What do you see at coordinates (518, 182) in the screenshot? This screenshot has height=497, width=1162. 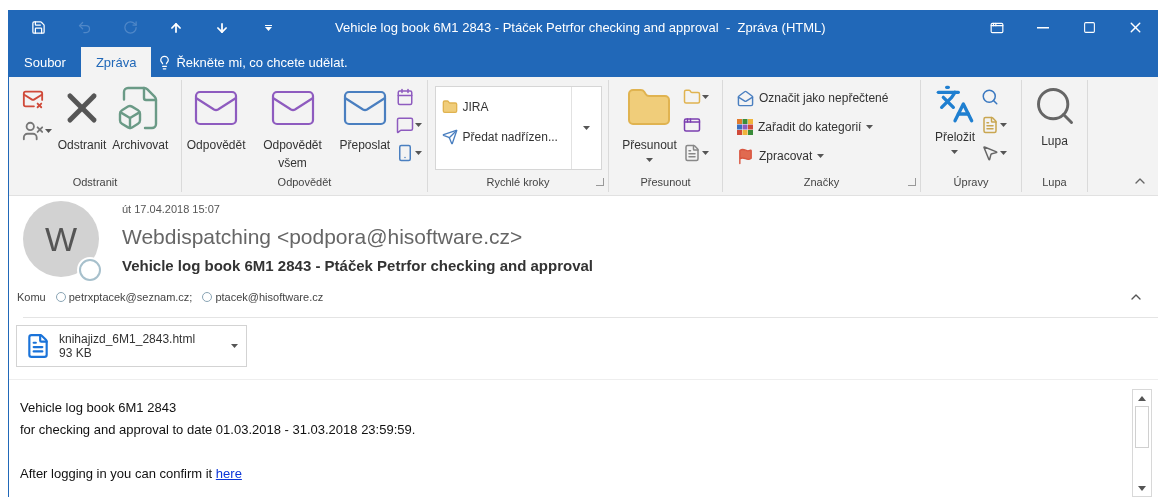 I see `group-label: Rychlé kroky` at bounding box center [518, 182].